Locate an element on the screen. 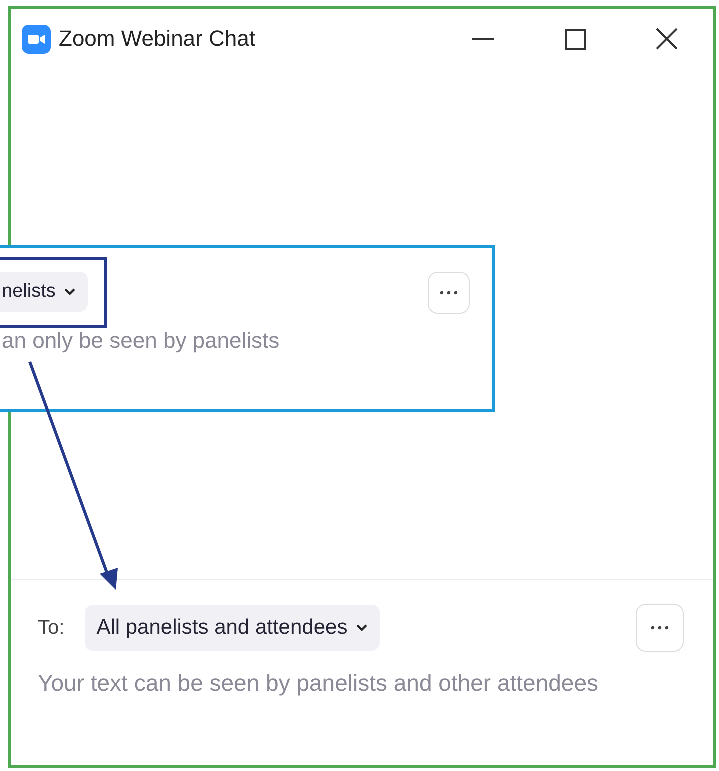  hint-text: an only be seen by panelists is located at coordinates (141, 341).